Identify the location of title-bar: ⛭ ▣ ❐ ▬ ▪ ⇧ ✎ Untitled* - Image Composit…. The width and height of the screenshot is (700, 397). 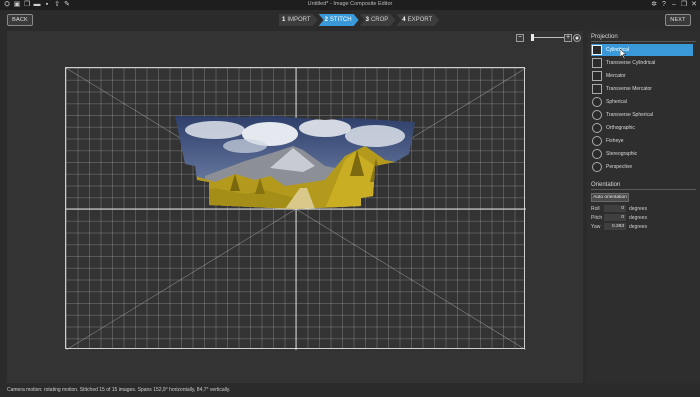
(350, 5).